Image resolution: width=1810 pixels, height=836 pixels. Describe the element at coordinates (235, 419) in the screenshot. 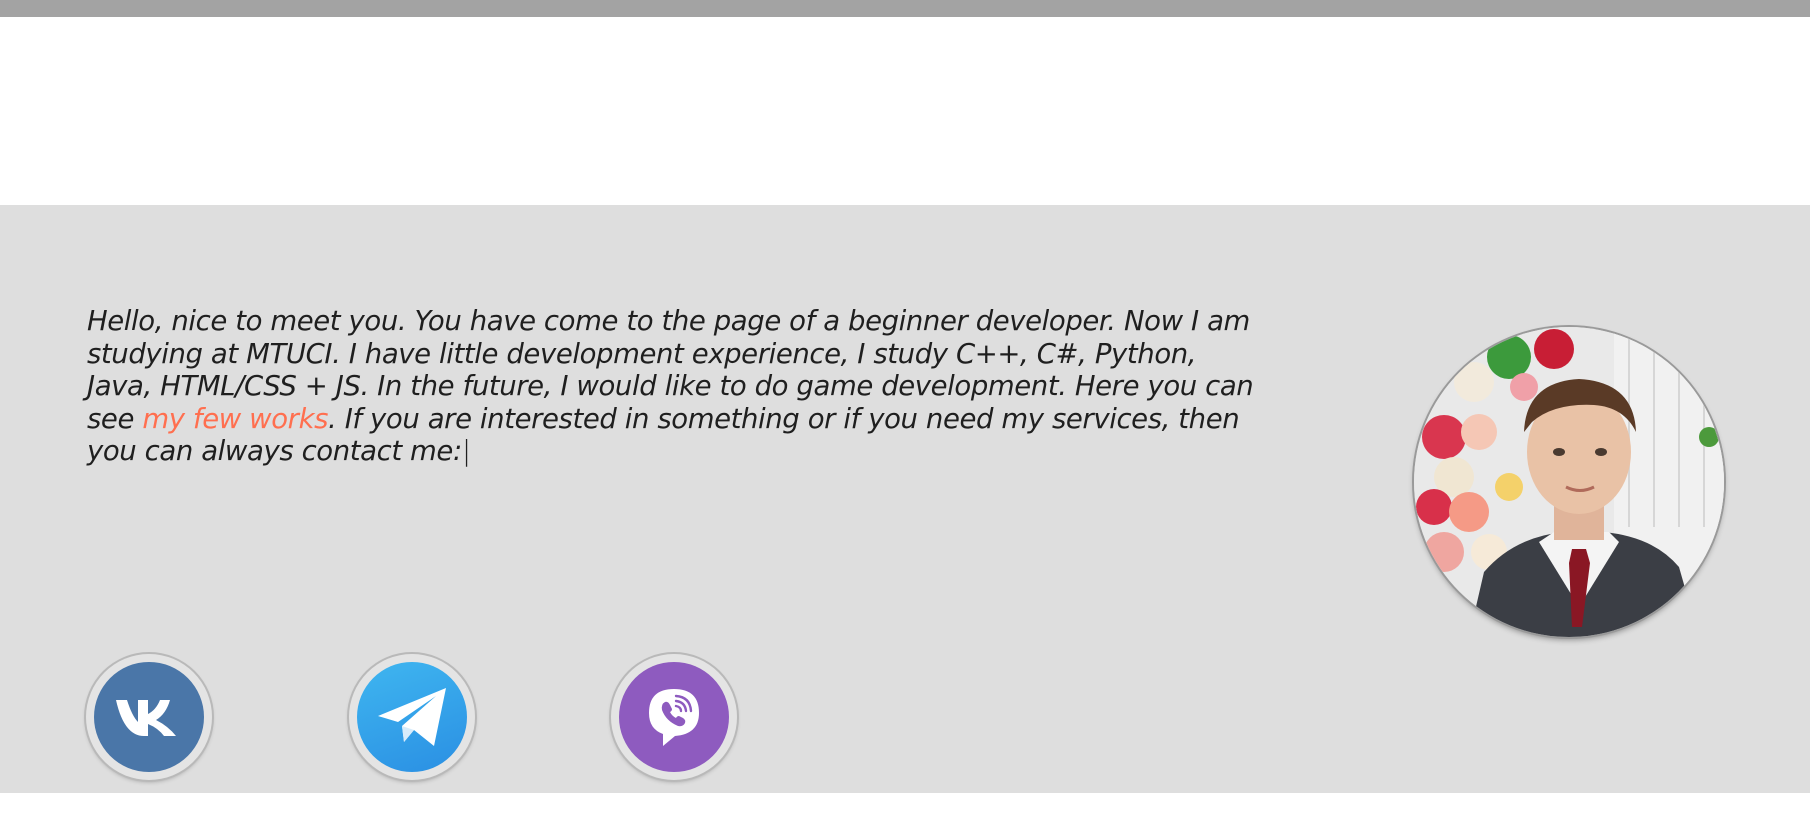

I see `works-link: my few works` at that location.